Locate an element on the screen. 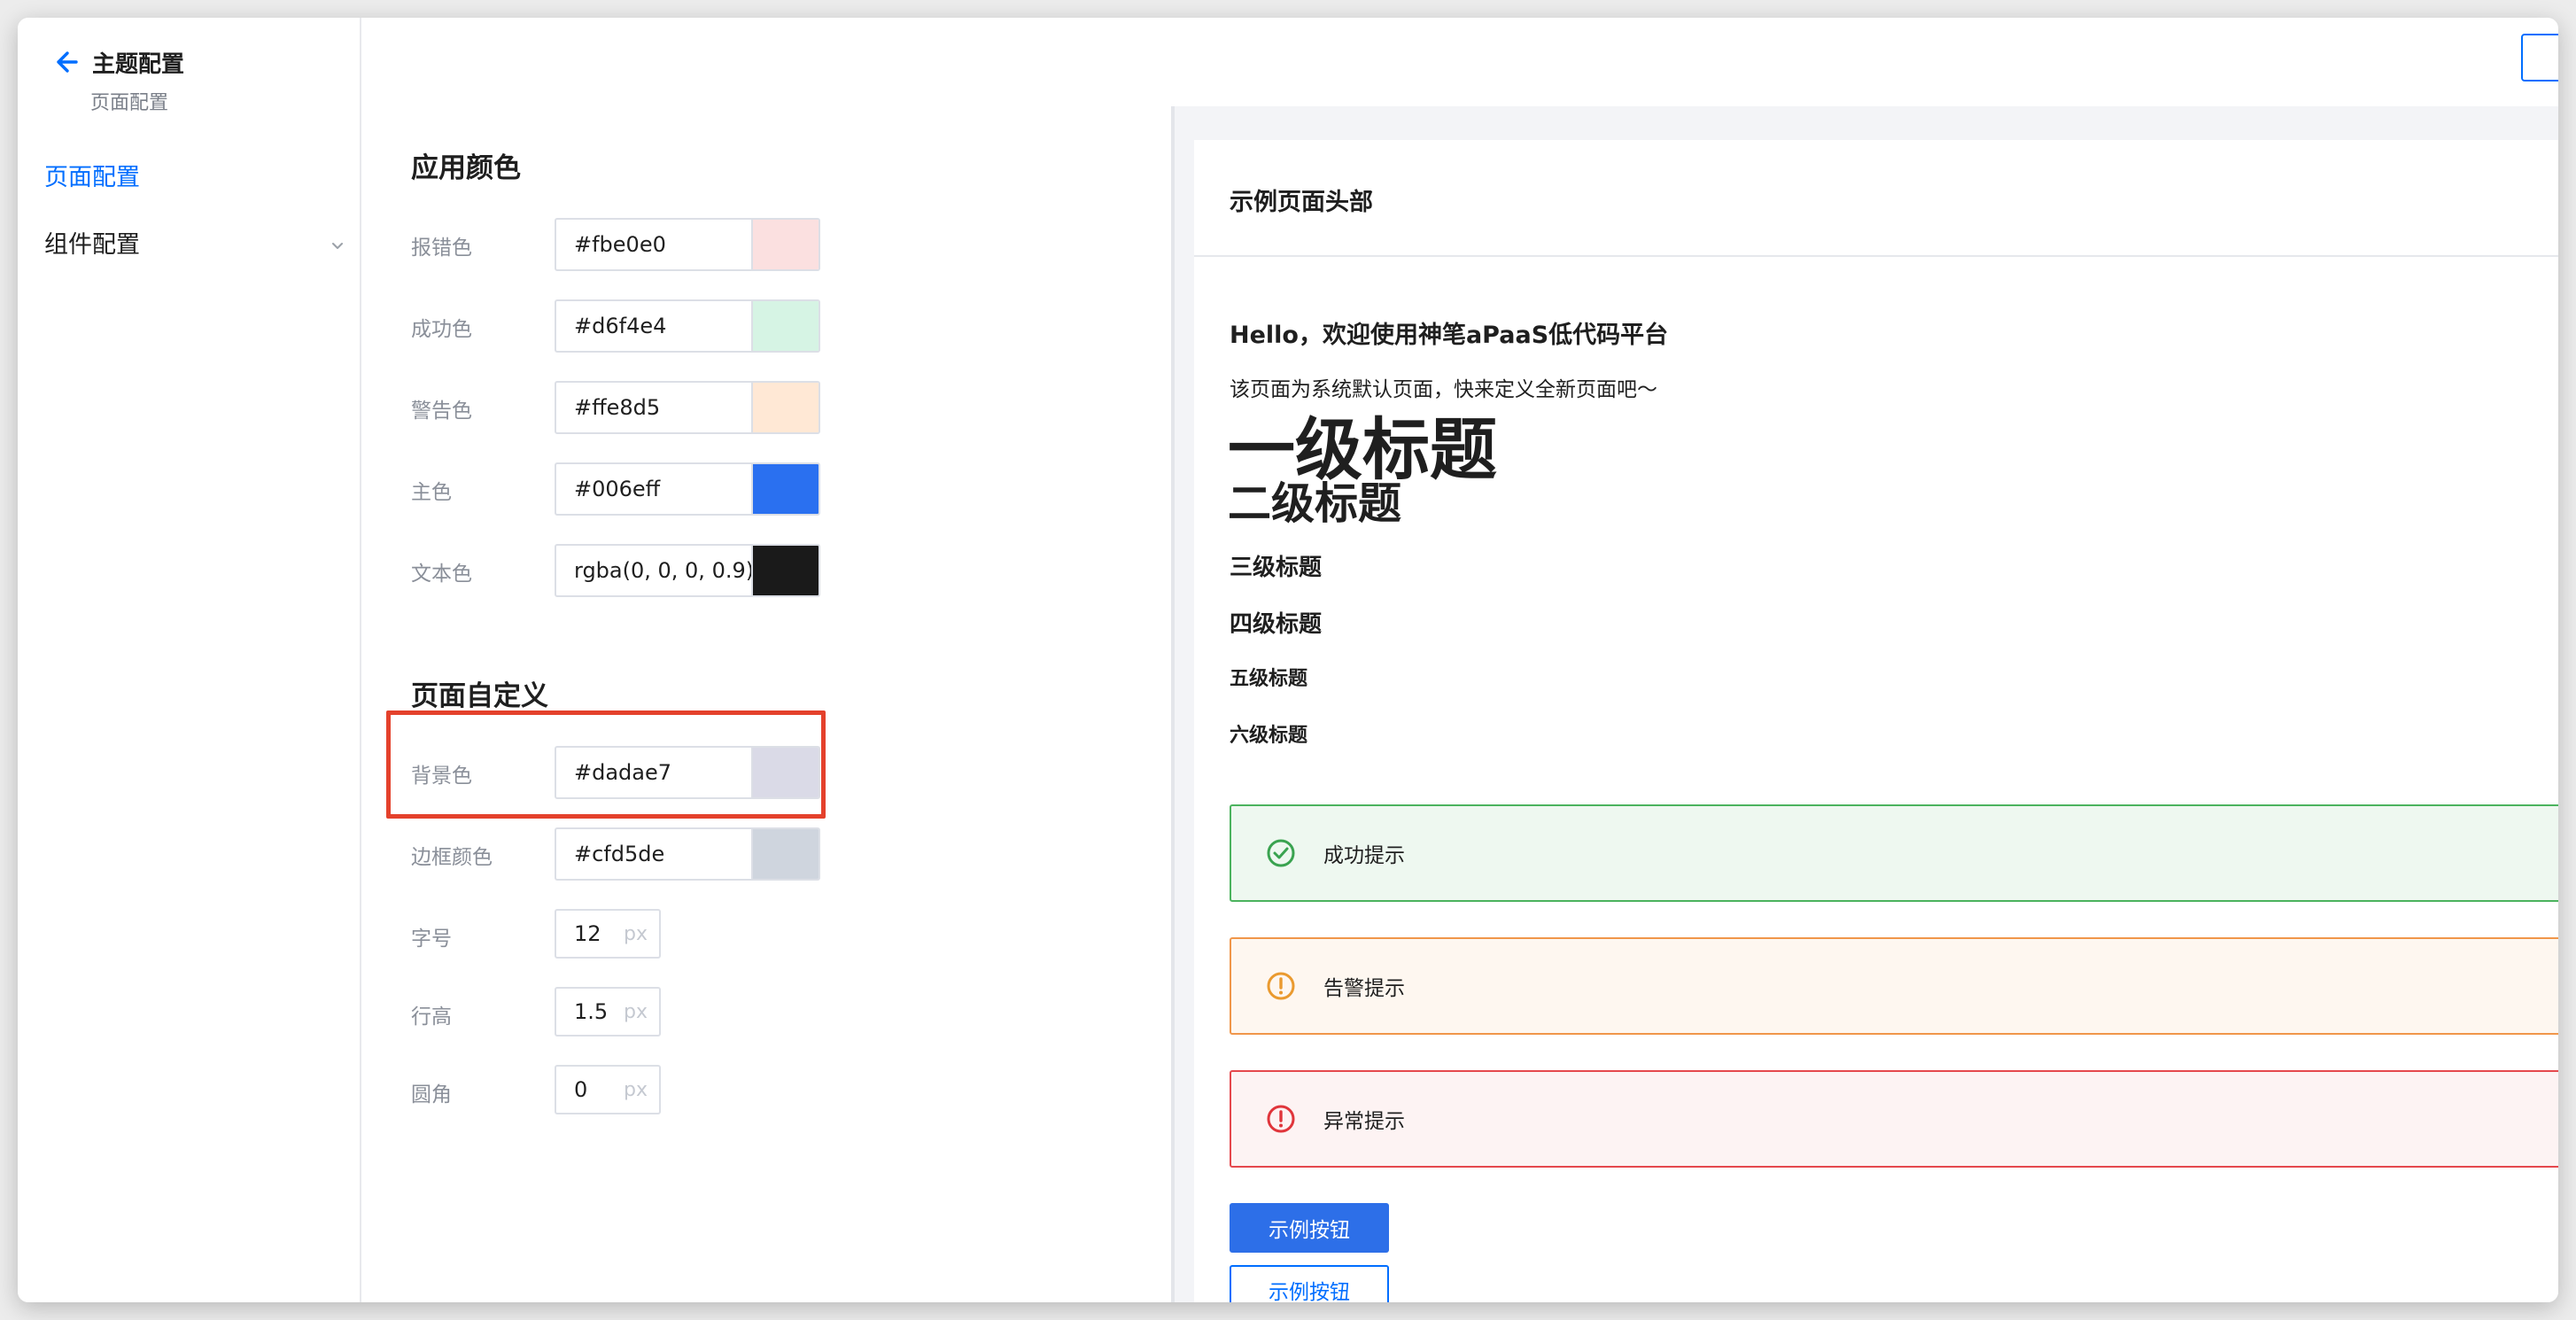  line-height-input: 1.5 px is located at coordinates (608, 1012).